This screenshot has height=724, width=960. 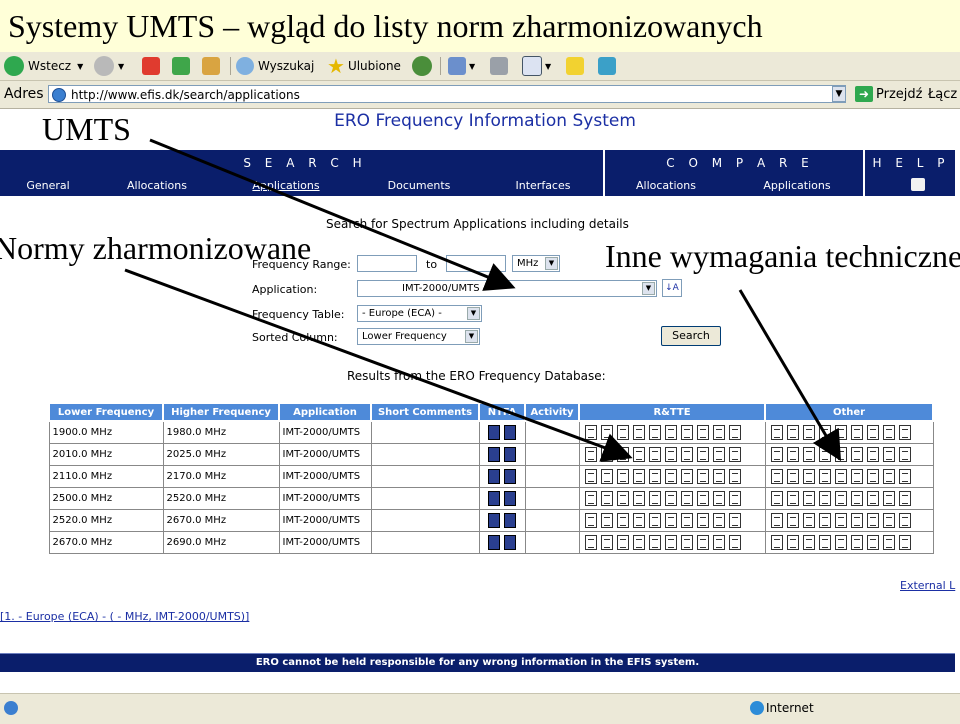 I want to click on frequency-to-input, so click(x=476, y=263).